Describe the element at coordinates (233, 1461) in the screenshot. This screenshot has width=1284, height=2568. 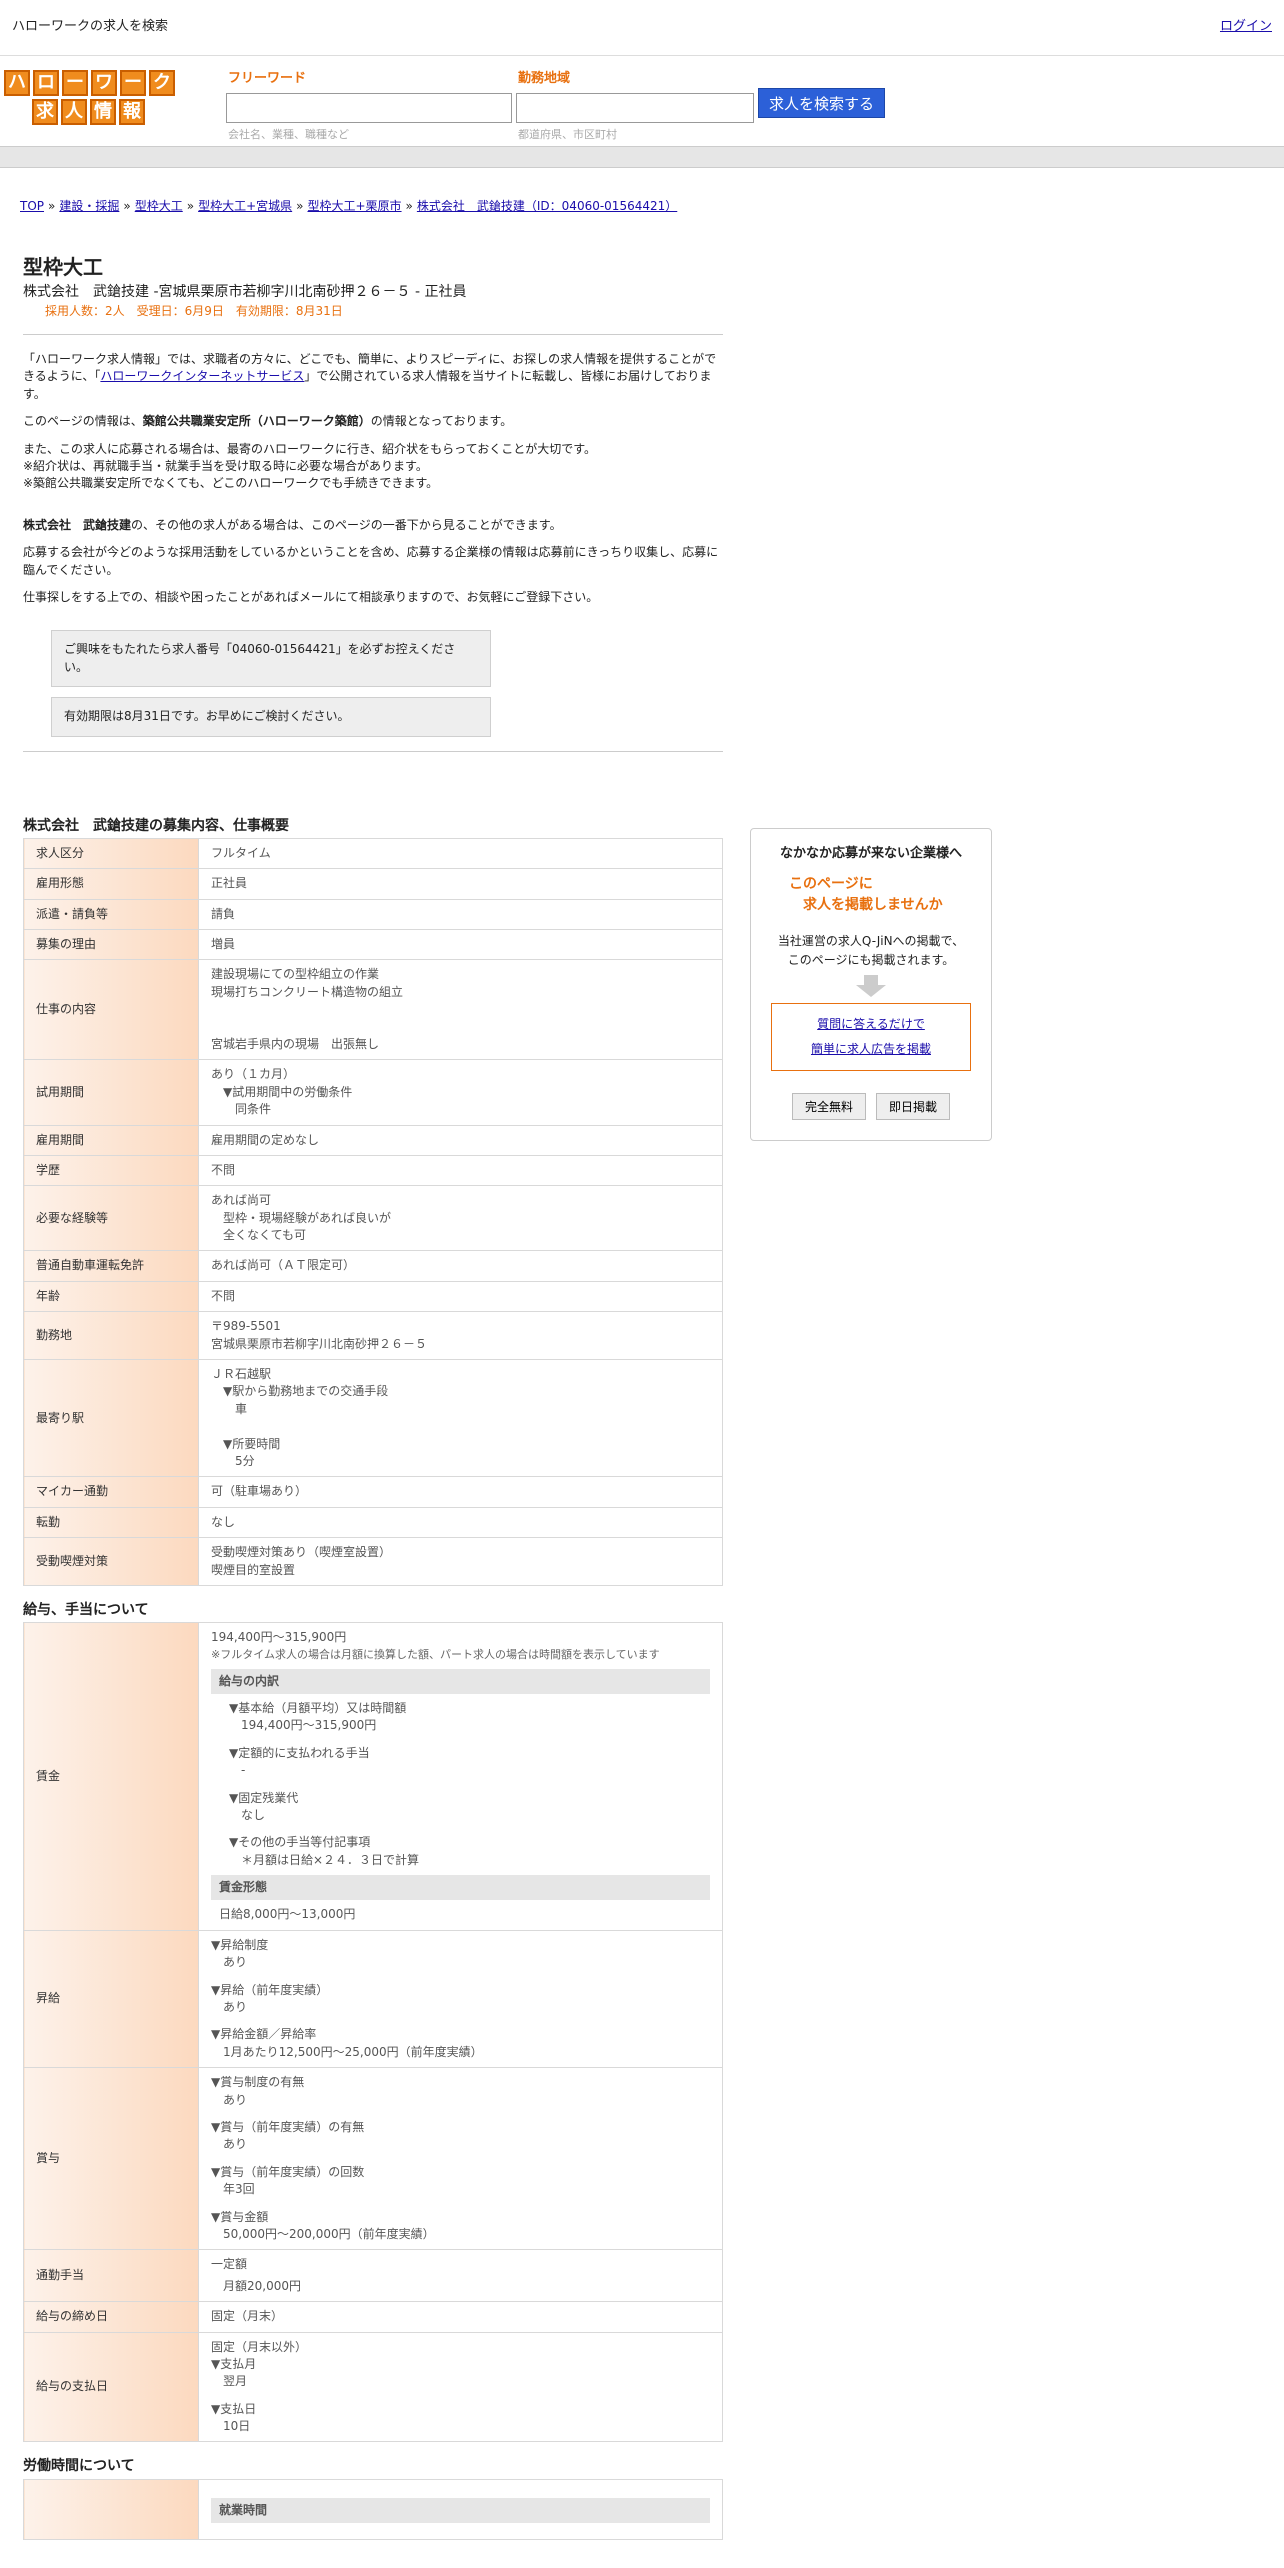
I see `row-value-line: 5分` at that location.